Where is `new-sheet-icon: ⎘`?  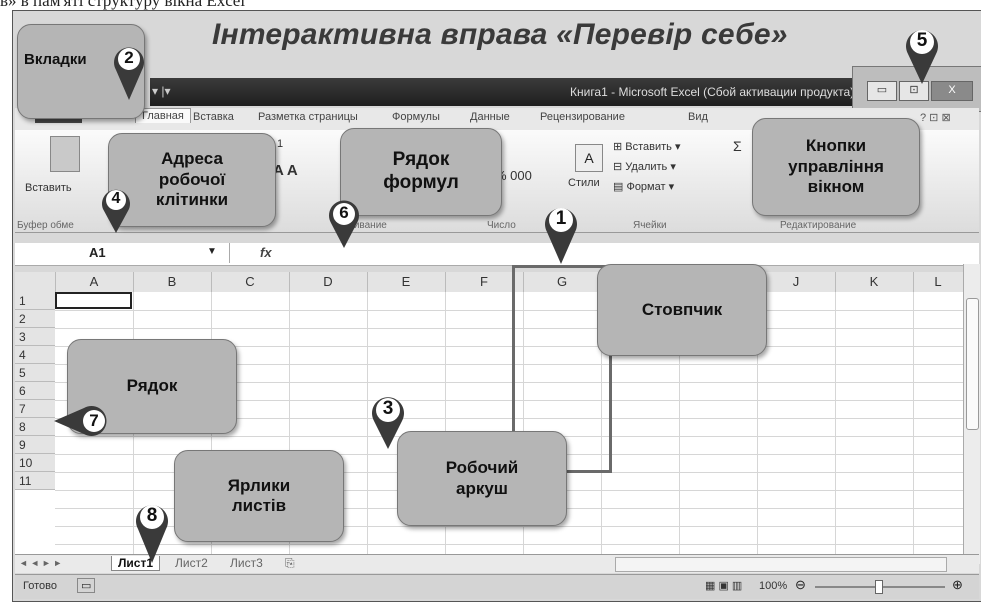 new-sheet-icon: ⎘ is located at coordinates (290, 563).